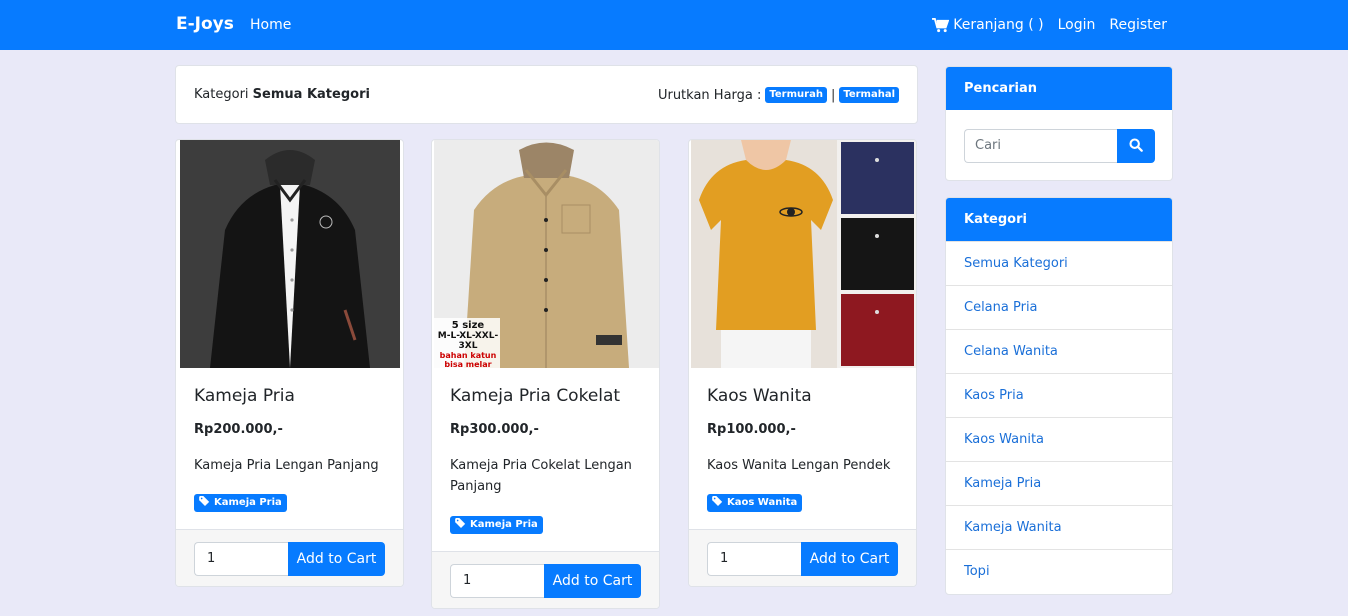 This screenshot has width=1348, height=616. I want to click on product-category-badge: Kaos Wanita, so click(755, 503).